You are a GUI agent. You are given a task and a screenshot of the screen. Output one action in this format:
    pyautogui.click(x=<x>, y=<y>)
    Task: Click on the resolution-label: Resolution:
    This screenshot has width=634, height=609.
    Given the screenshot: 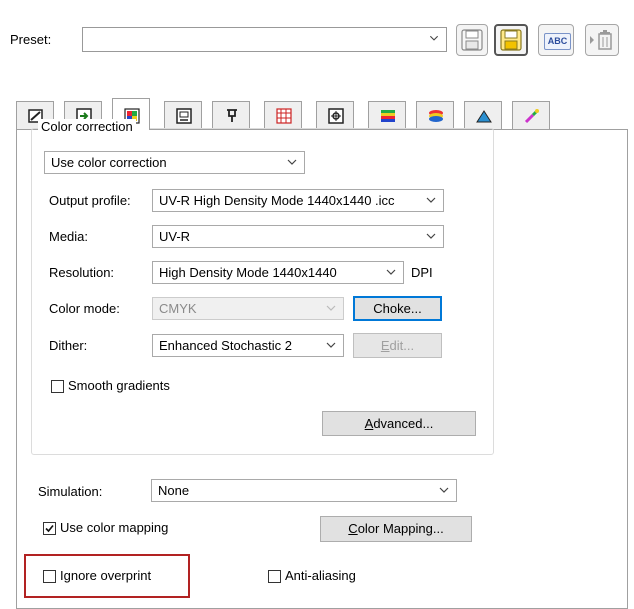 What is the action you would take?
    pyautogui.click(x=82, y=272)
    